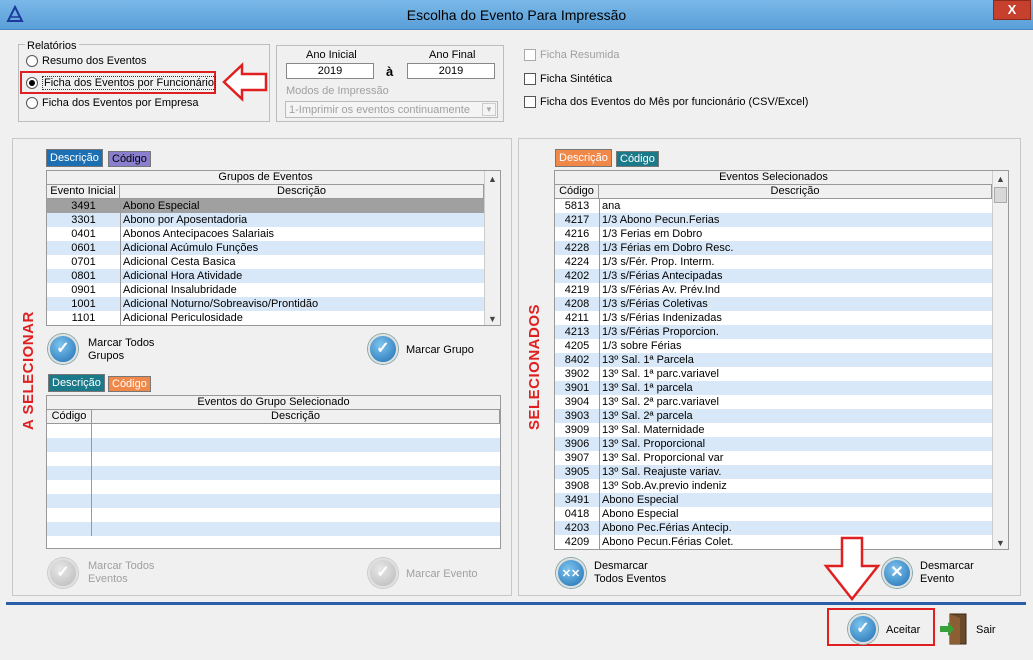 This screenshot has width=1033, height=660. Describe the element at coordinates (863, 629) in the screenshot. I see `aceitar-button: ✓` at that location.